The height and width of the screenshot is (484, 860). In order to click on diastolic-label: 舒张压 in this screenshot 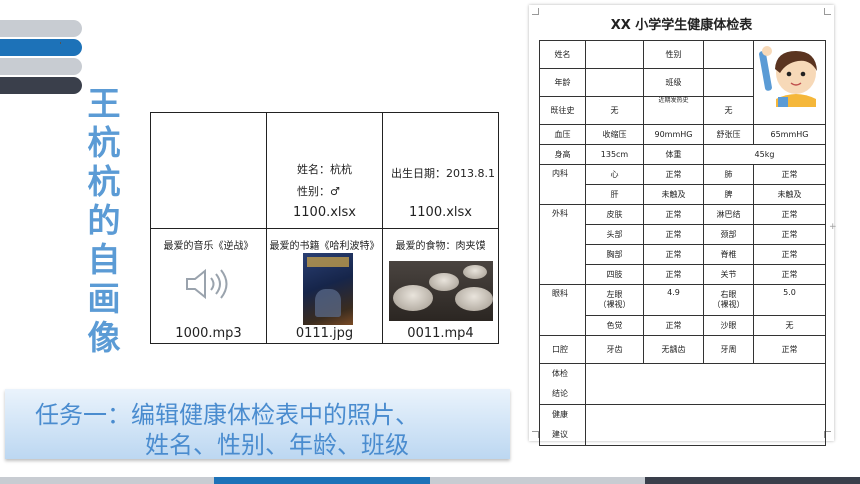, I will do `click(728, 134)`.